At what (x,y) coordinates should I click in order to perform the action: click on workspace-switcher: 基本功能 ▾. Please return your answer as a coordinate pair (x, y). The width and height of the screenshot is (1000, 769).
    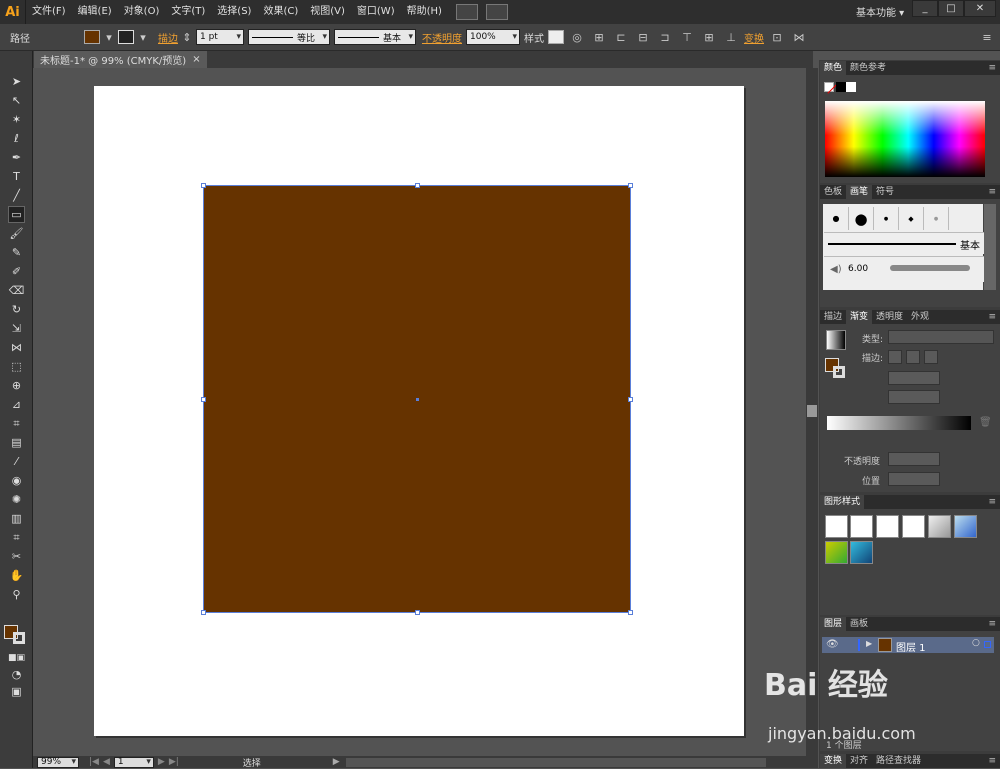
    Looking at the image, I should click on (880, 11).